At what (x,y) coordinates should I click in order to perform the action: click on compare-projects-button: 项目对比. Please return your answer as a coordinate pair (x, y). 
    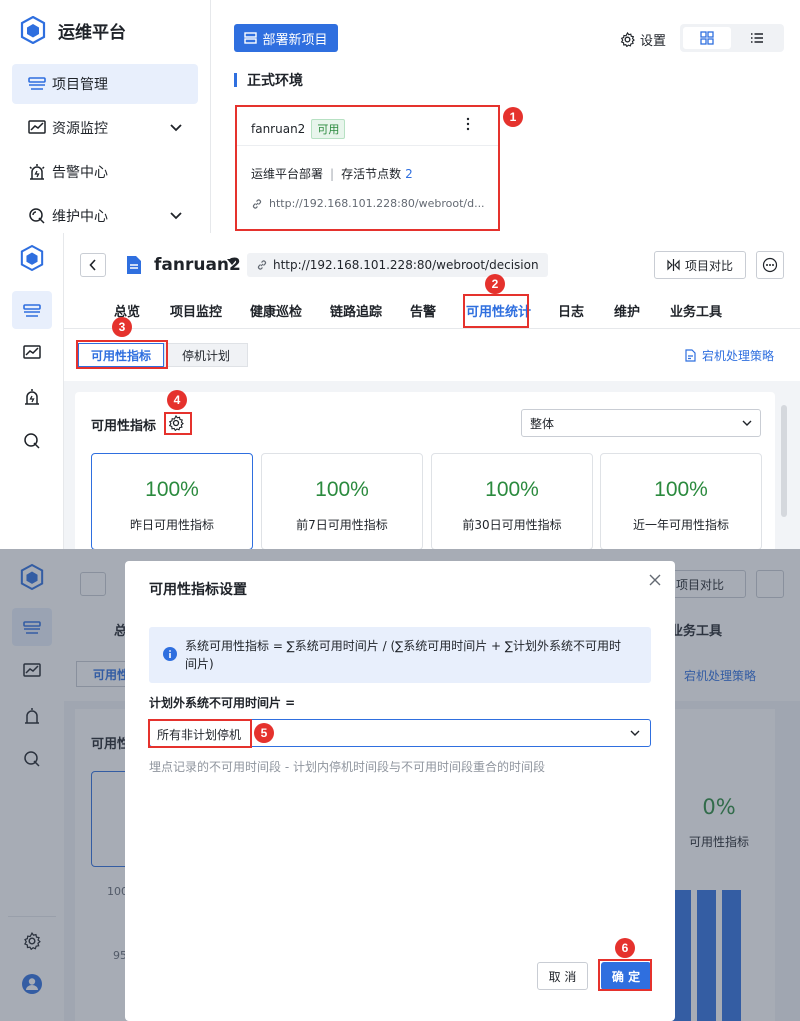
    Looking at the image, I should click on (700, 265).